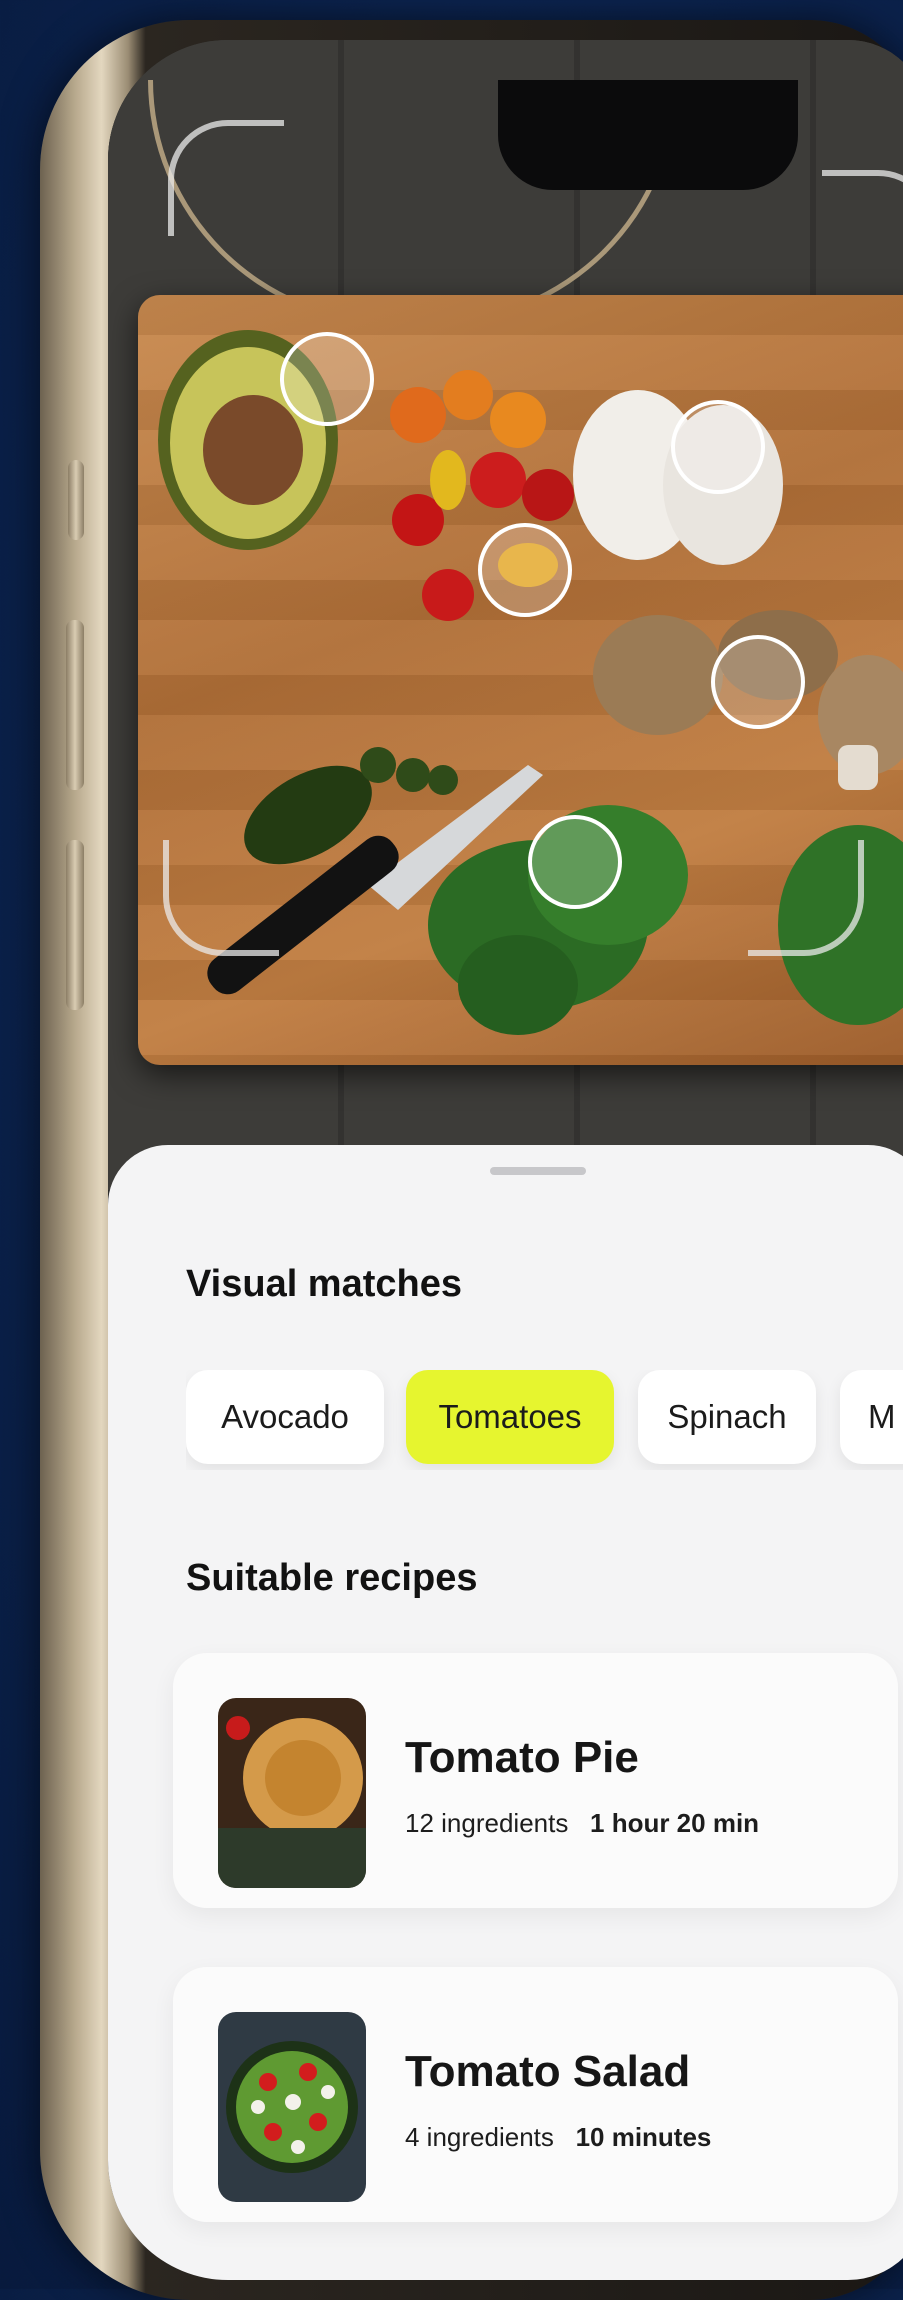 This screenshot has width=903, height=2300. Describe the element at coordinates (675, 1823) in the screenshot. I see `recipe-cook-time: 1 hour 20 min` at that location.